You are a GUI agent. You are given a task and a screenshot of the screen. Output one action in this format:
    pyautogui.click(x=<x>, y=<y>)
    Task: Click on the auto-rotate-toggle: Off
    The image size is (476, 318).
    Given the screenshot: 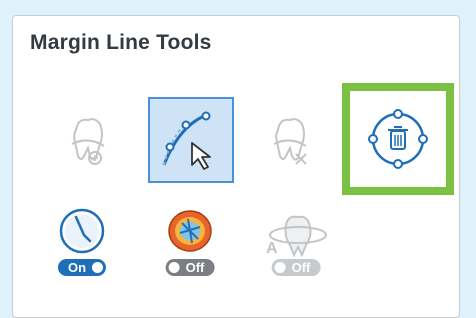 What is the action you would take?
    pyautogui.click(x=296, y=267)
    